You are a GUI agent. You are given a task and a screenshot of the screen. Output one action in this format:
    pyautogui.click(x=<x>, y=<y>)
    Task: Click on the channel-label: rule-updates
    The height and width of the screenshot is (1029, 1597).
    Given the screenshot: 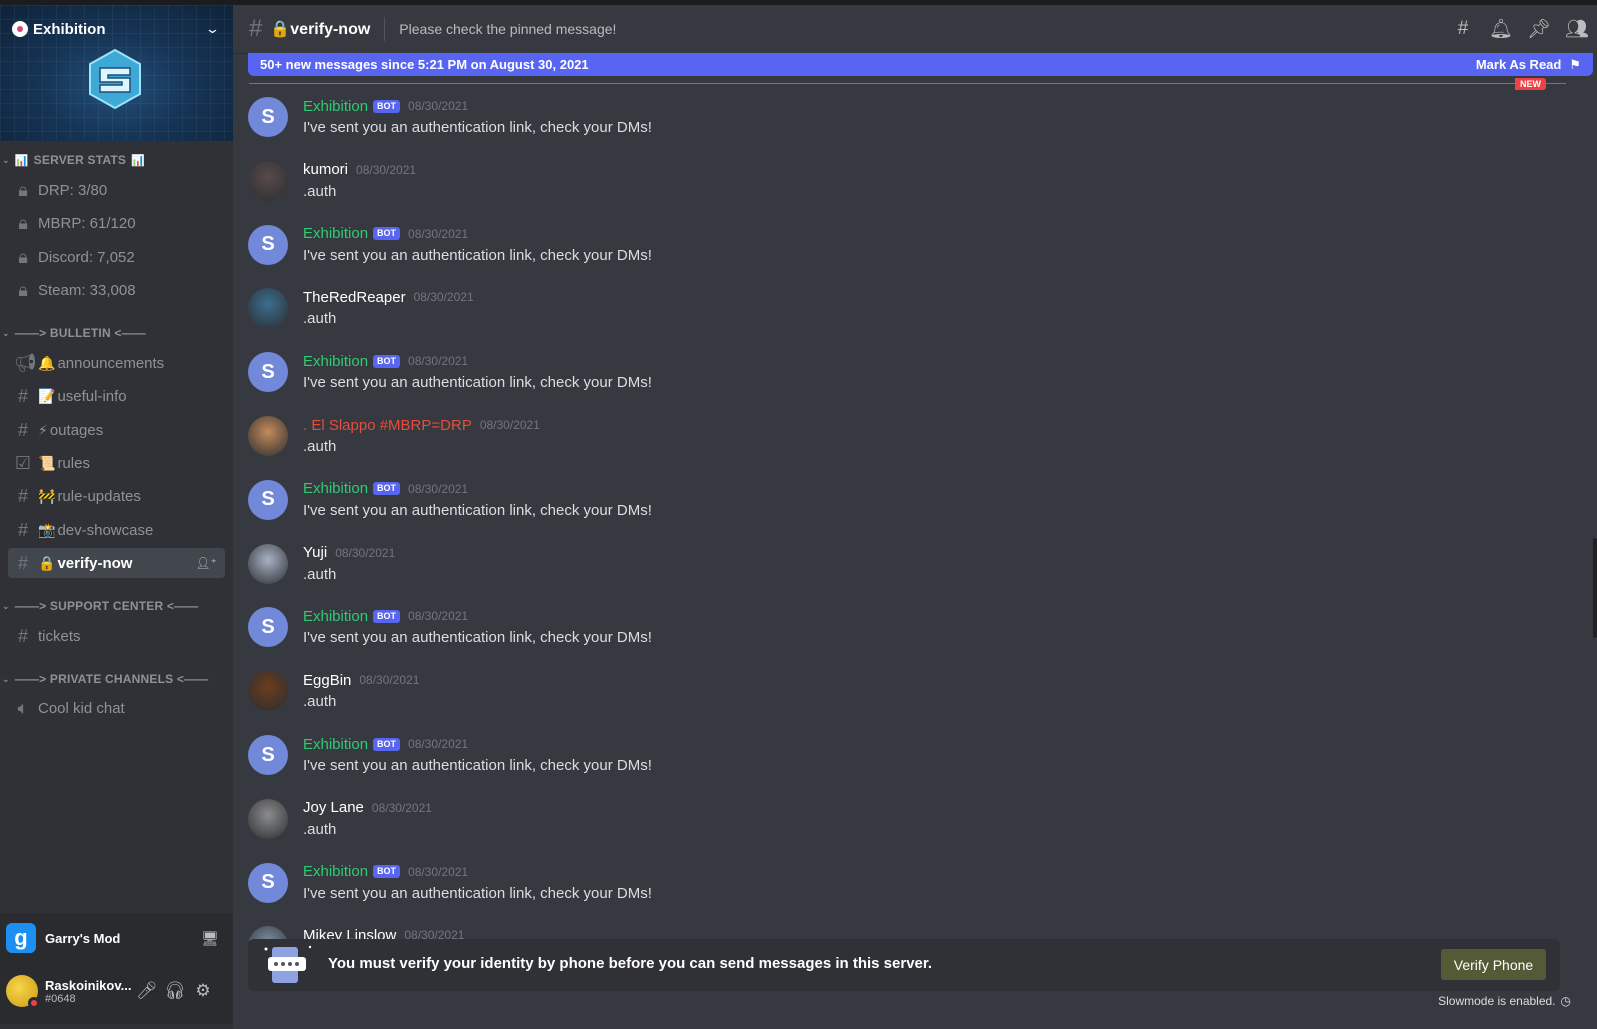 What is the action you would take?
    pyautogui.click(x=99, y=496)
    